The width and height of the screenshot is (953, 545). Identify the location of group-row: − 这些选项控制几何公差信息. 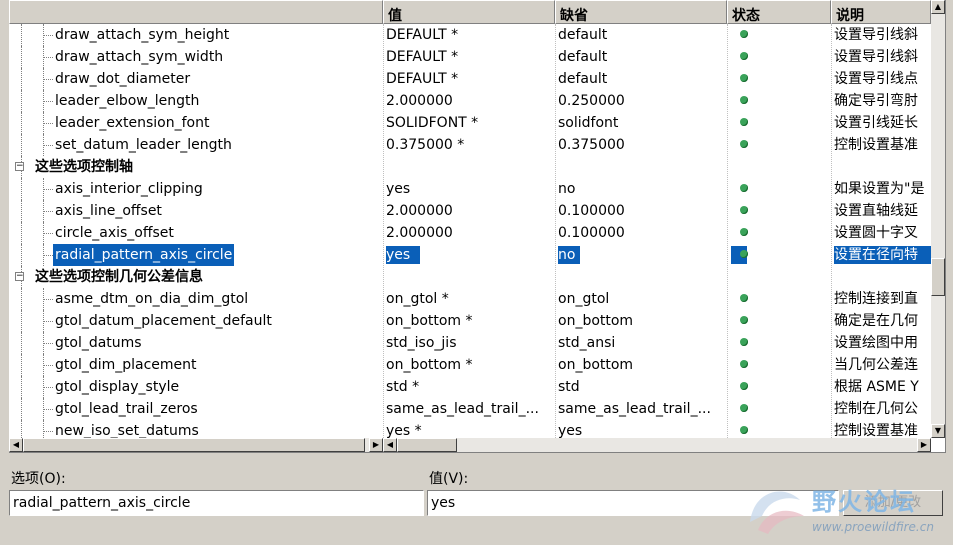
(470, 277).